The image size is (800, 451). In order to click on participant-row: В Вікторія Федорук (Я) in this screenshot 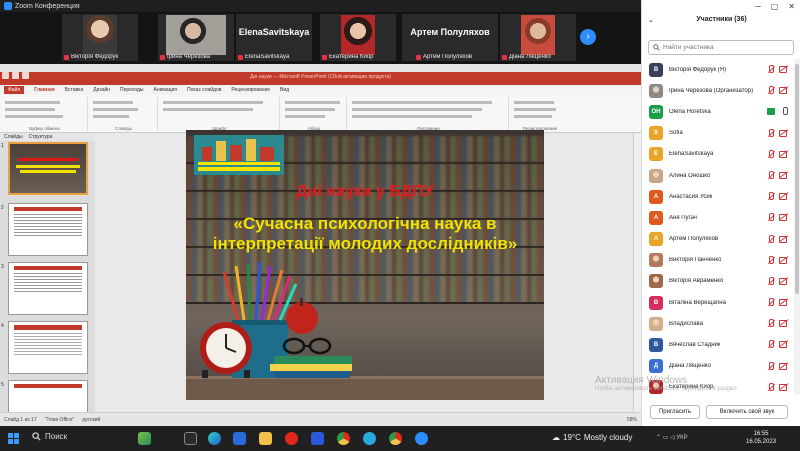, I will do `click(718, 69)`.